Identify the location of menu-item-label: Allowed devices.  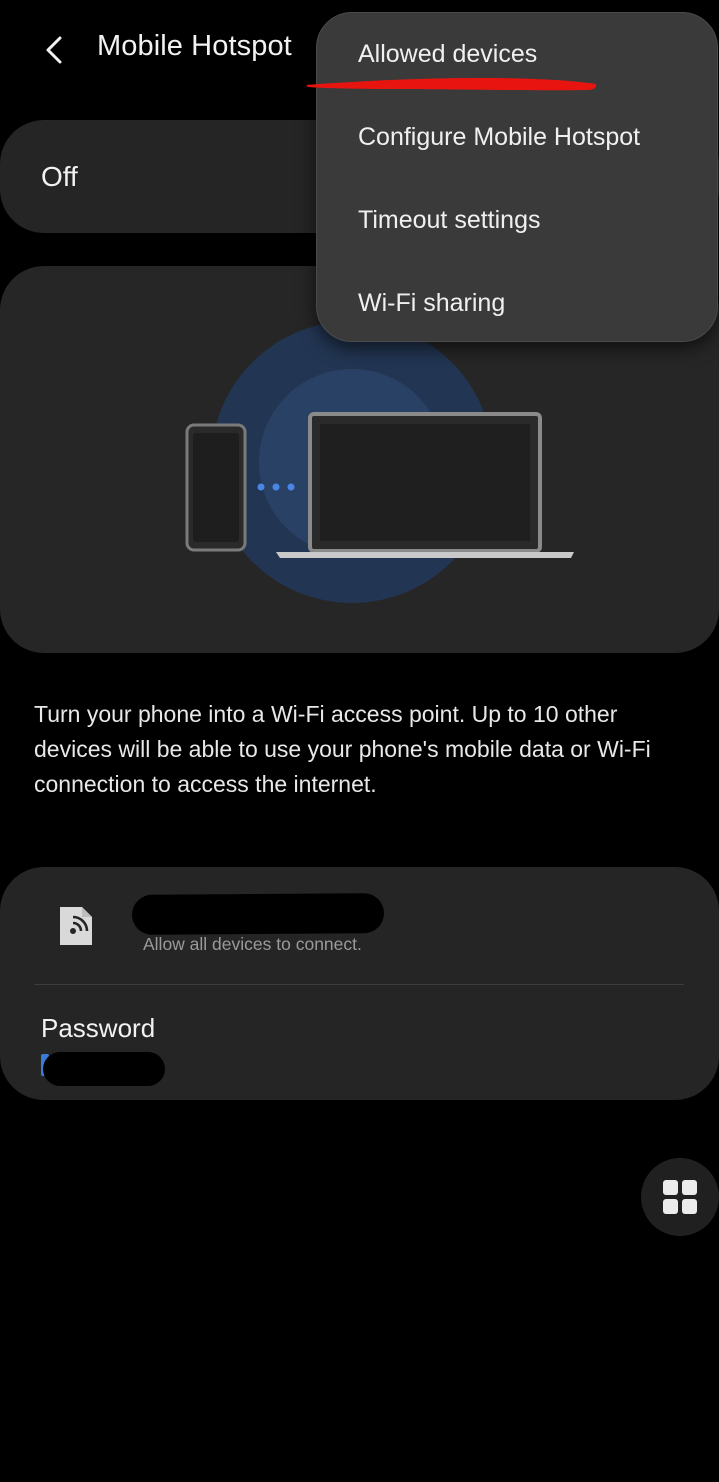
(448, 54).